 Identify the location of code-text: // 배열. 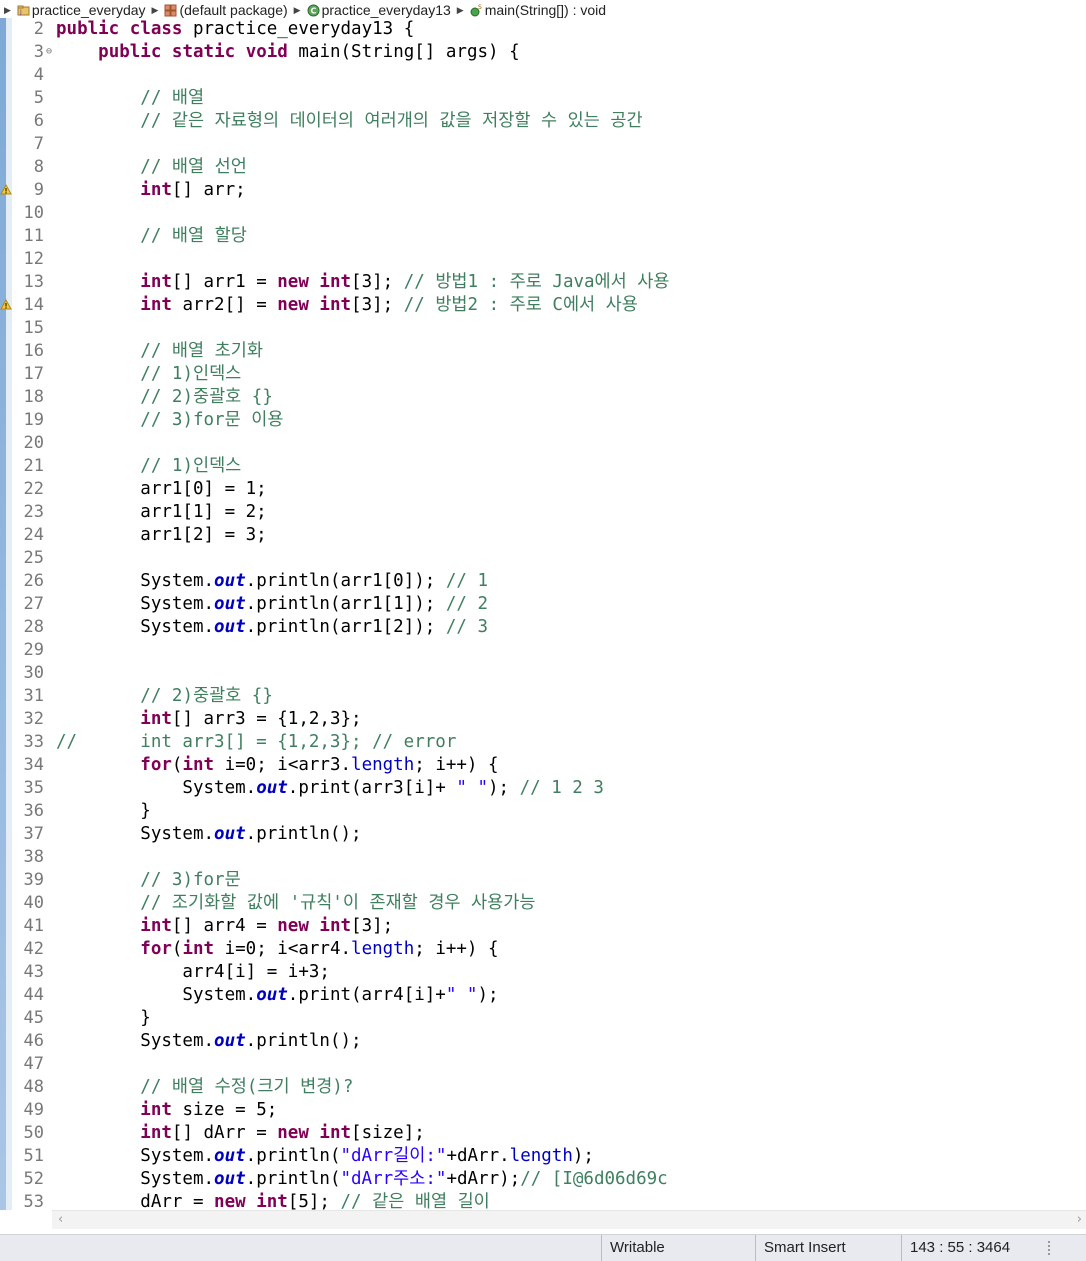
(130, 98).